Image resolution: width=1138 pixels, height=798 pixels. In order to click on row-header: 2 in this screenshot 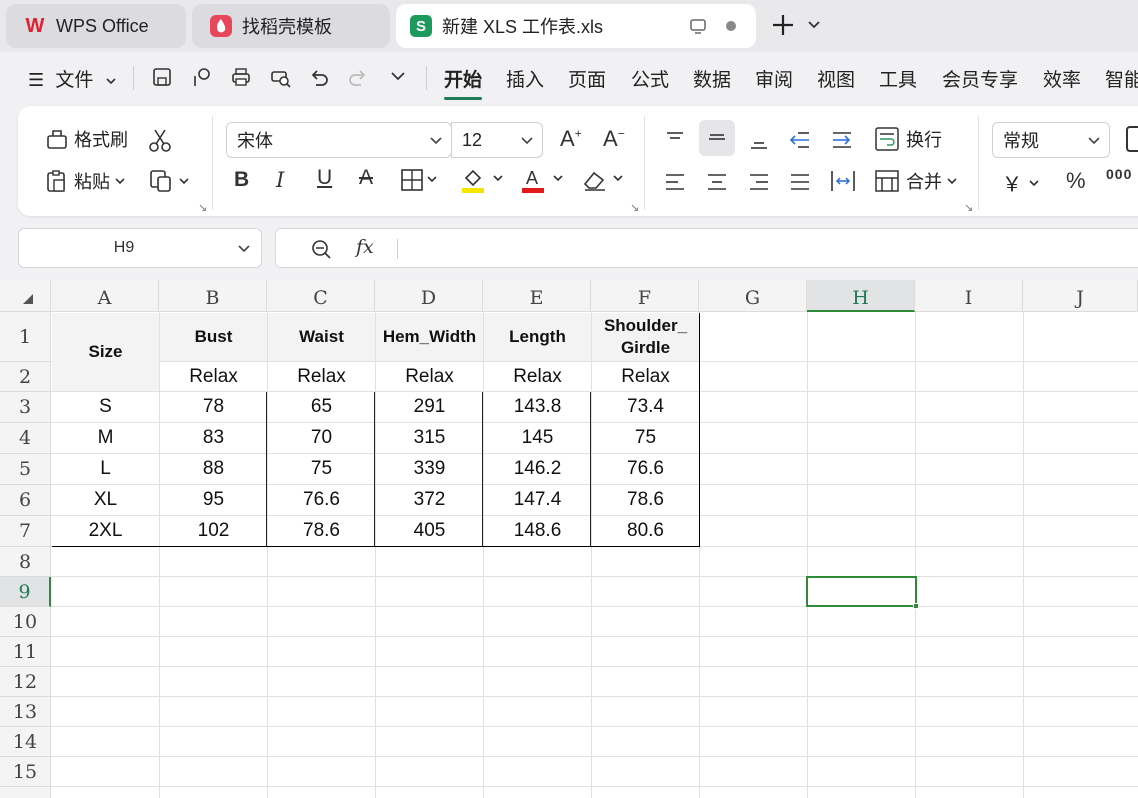, I will do `click(25, 377)`.